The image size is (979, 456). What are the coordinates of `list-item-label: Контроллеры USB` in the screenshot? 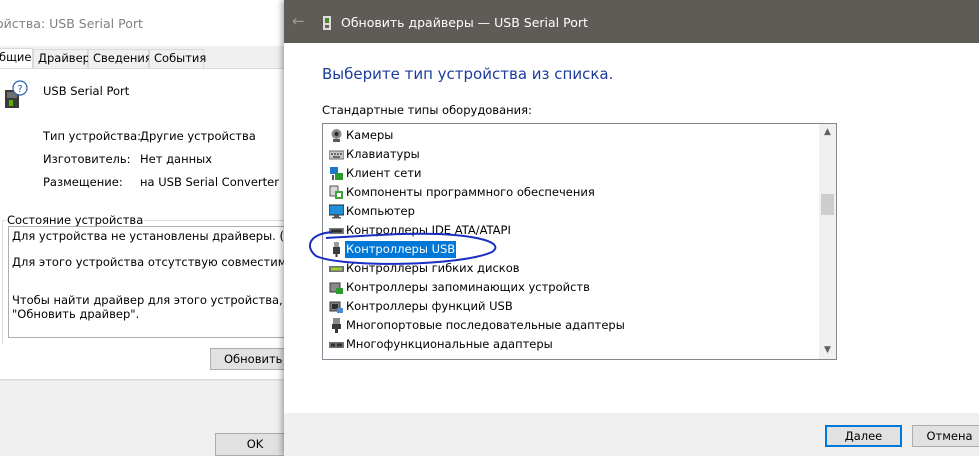 It's located at (401, 249).